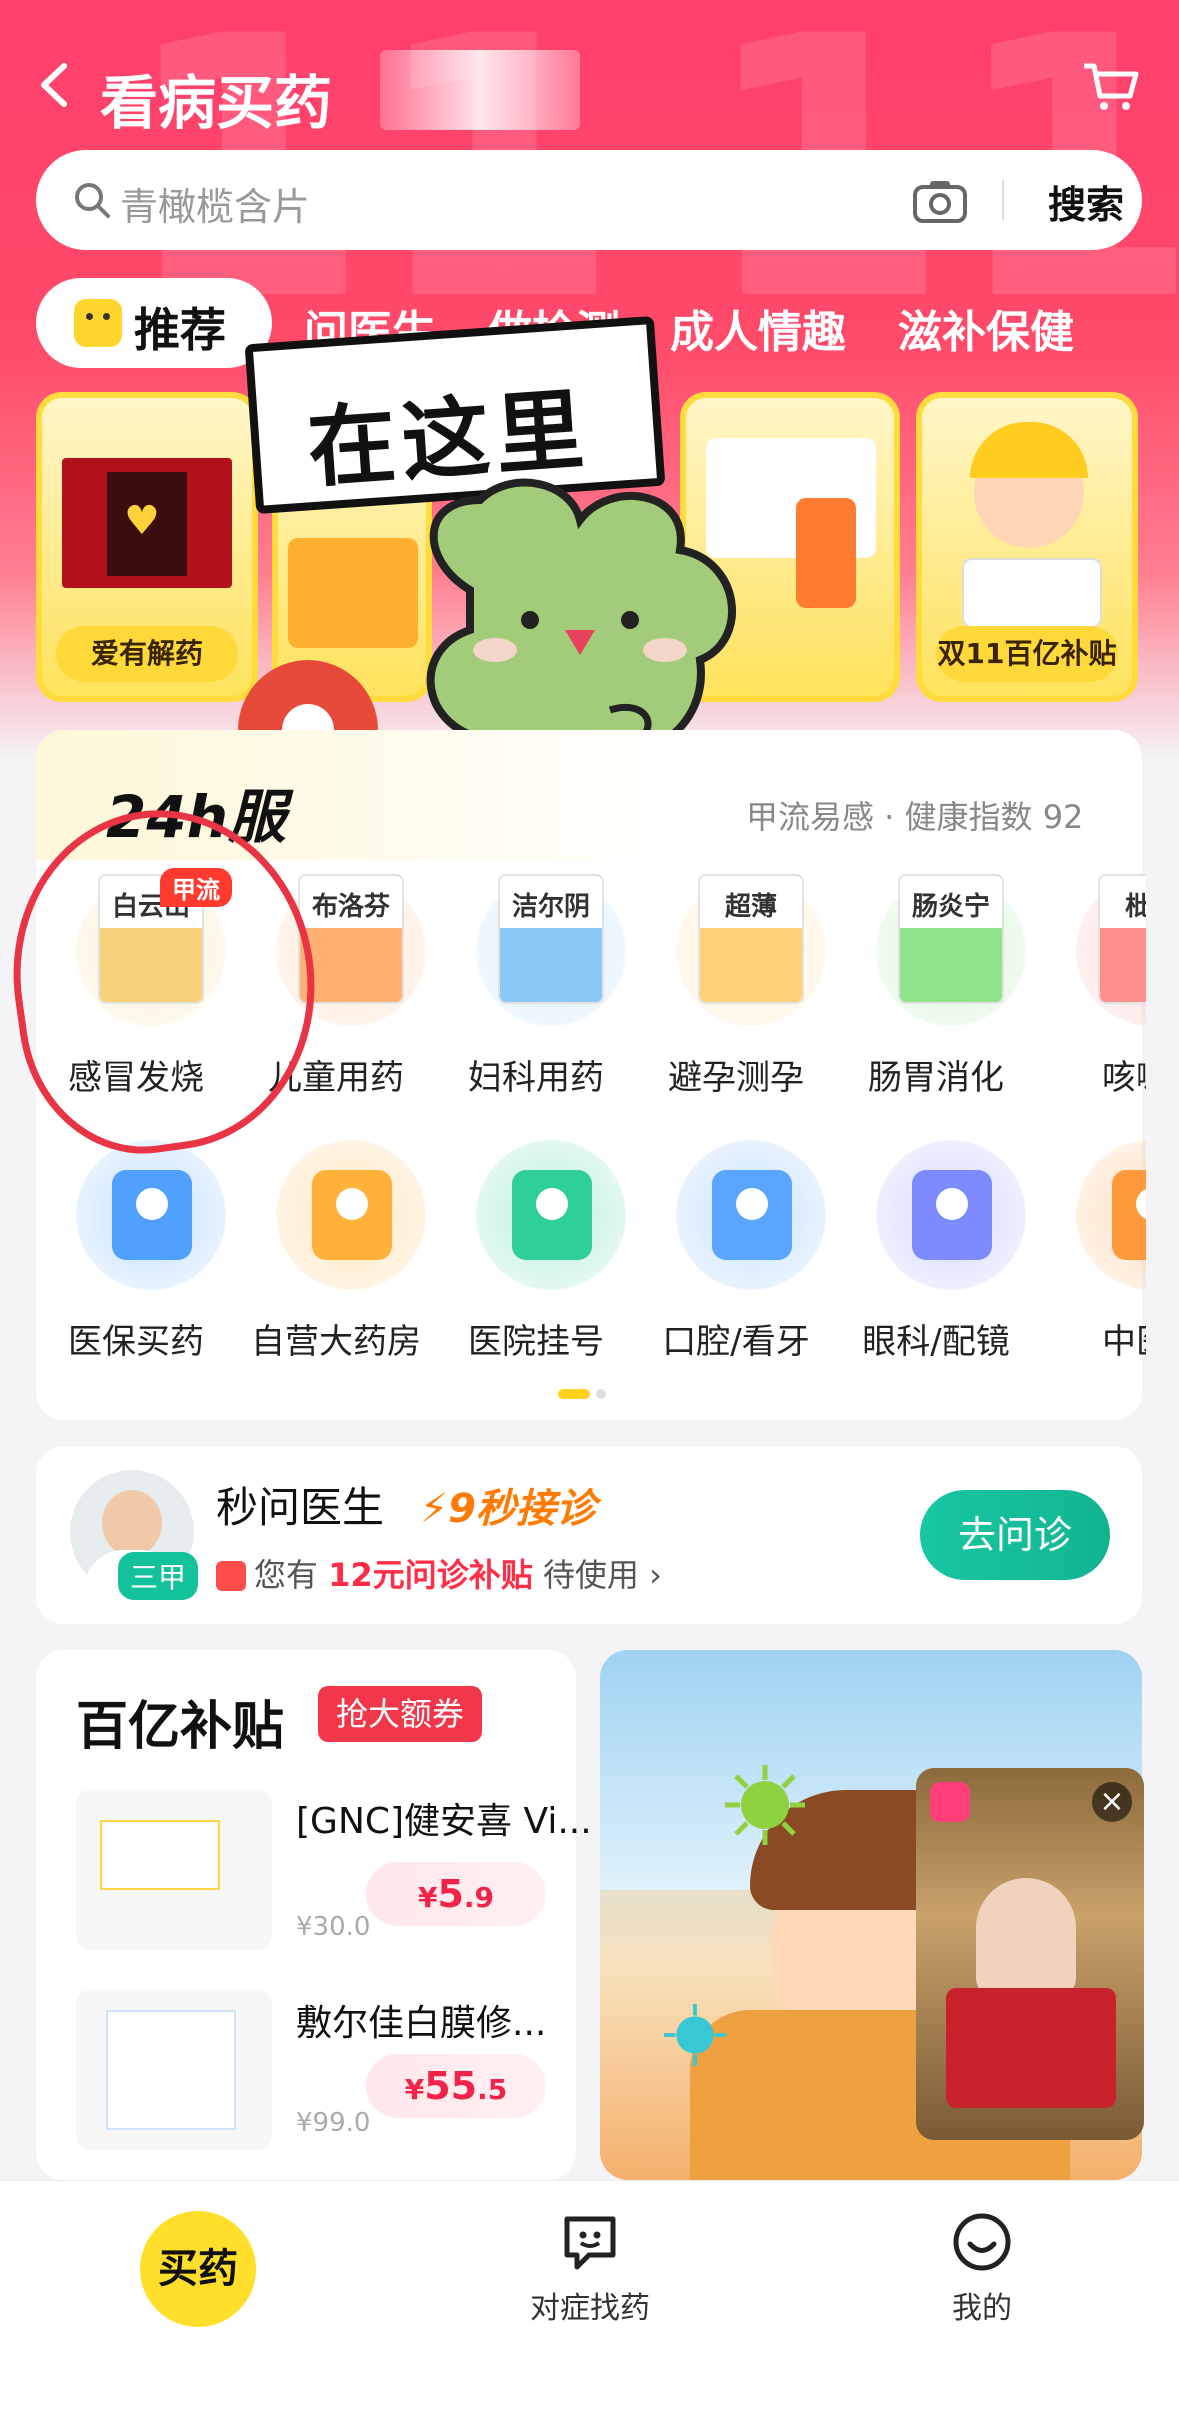  I want to click on page-dots, so click(582, 1393).